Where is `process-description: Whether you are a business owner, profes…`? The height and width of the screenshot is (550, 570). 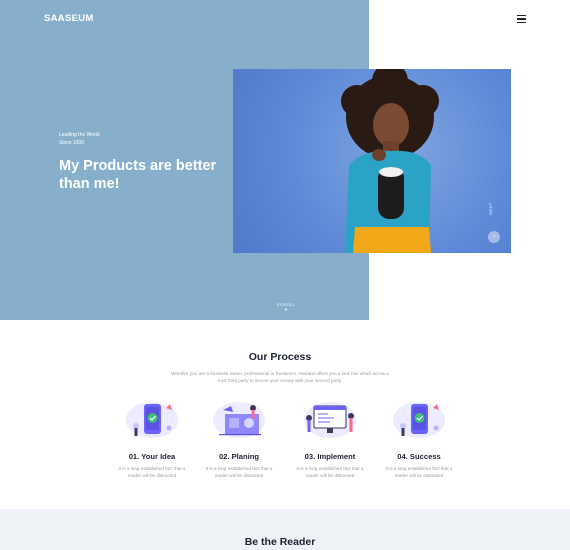
process-description: Whether you are a business owner, profes… is located at coordinates (280, 377).